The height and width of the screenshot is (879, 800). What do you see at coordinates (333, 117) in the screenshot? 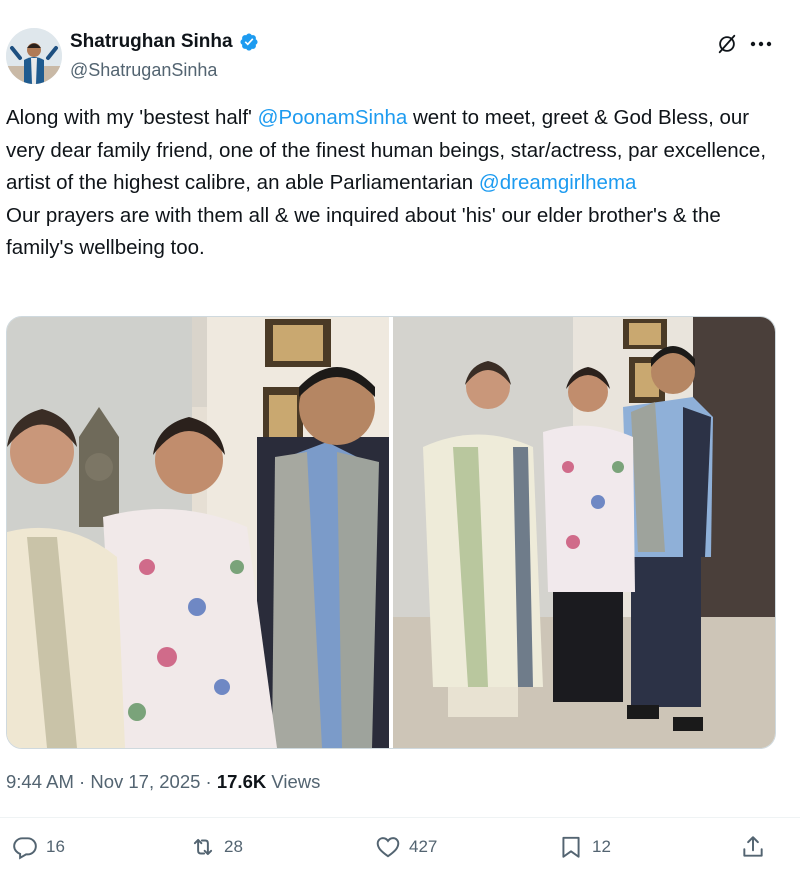
I see `mention-link: @PoonamSinha` at bounding box center [333, 117].